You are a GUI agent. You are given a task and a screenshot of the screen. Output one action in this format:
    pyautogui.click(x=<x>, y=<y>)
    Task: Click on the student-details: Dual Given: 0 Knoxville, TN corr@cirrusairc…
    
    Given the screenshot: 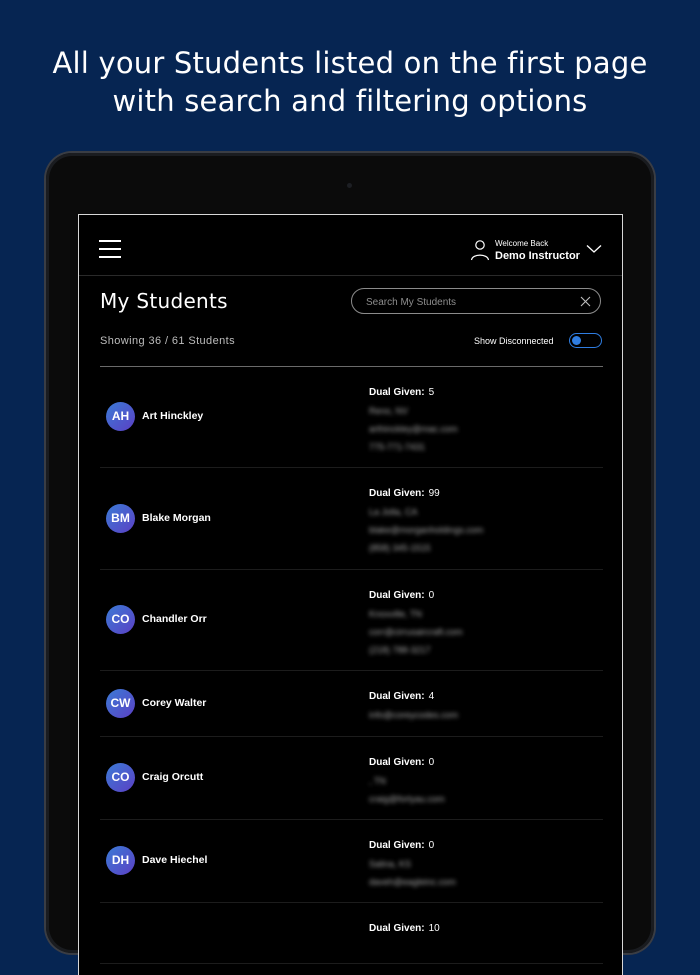 What is the action you would take?
    pyautogui.click(x=416, y=623)
    